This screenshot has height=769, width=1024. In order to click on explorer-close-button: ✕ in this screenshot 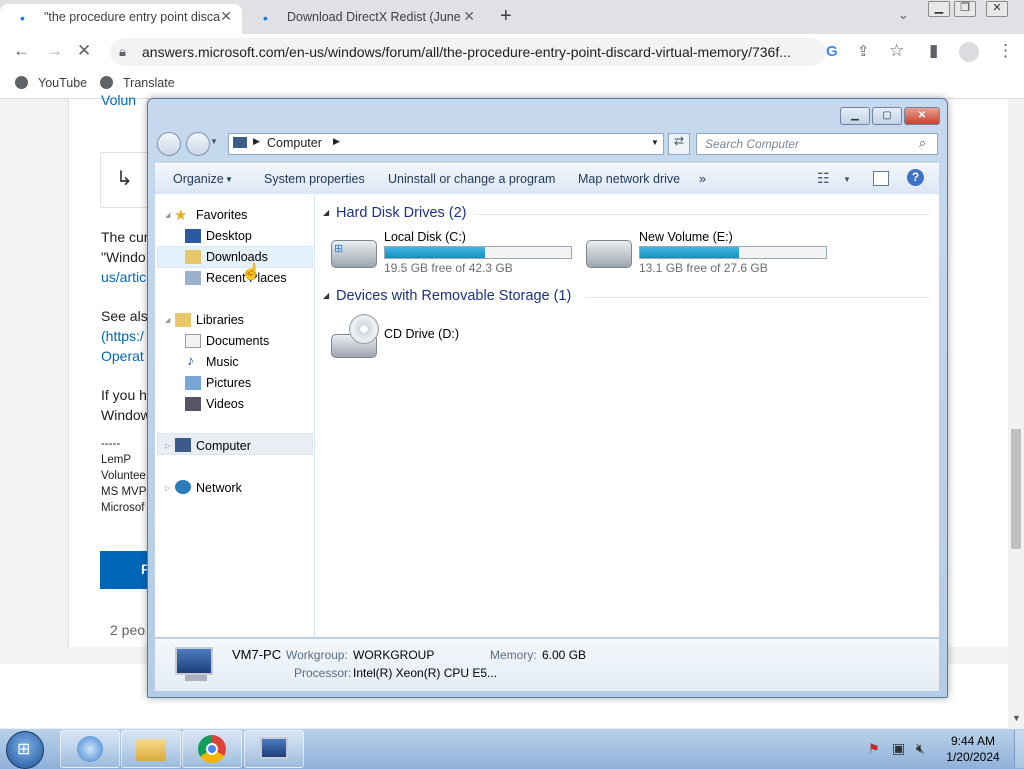, I will do `click(922, 116)`.